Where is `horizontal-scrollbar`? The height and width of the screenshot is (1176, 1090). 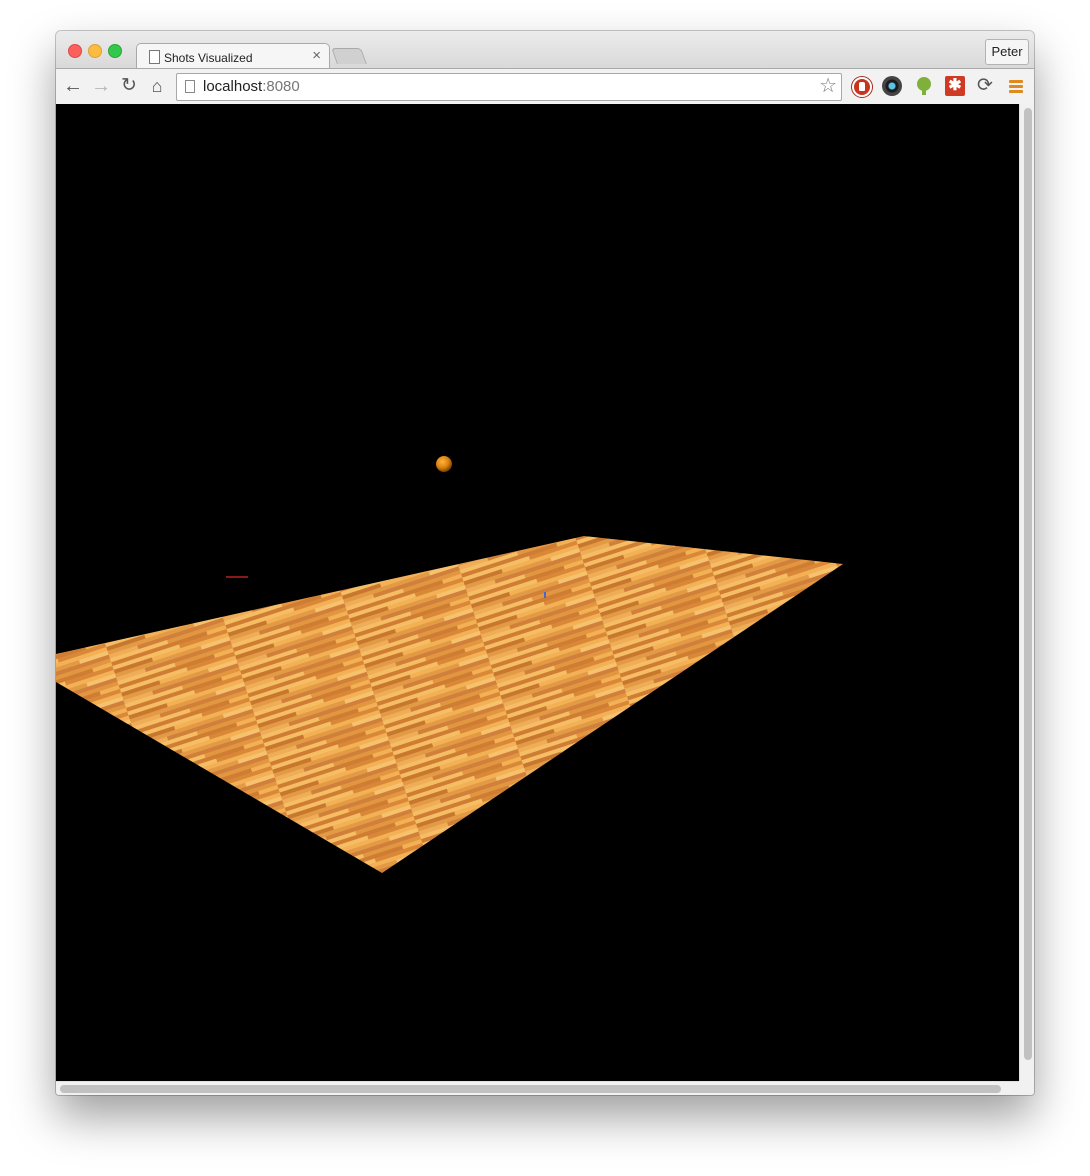 horizontal-scrollbar is located at coordinates (537, 1088).